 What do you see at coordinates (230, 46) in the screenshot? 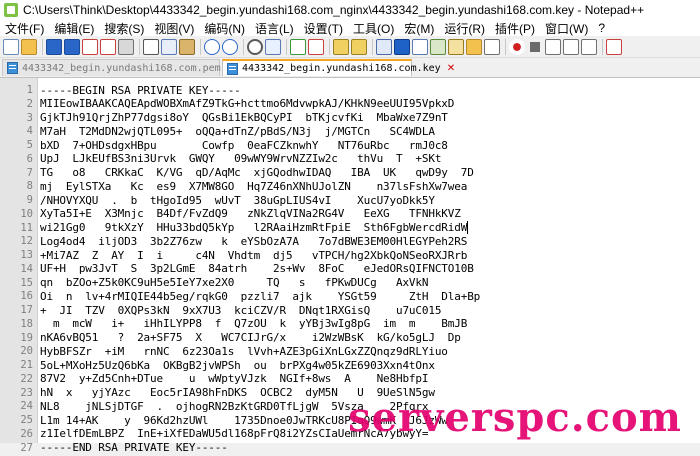
I see `redo-icon` at bounding box center [230, 46].